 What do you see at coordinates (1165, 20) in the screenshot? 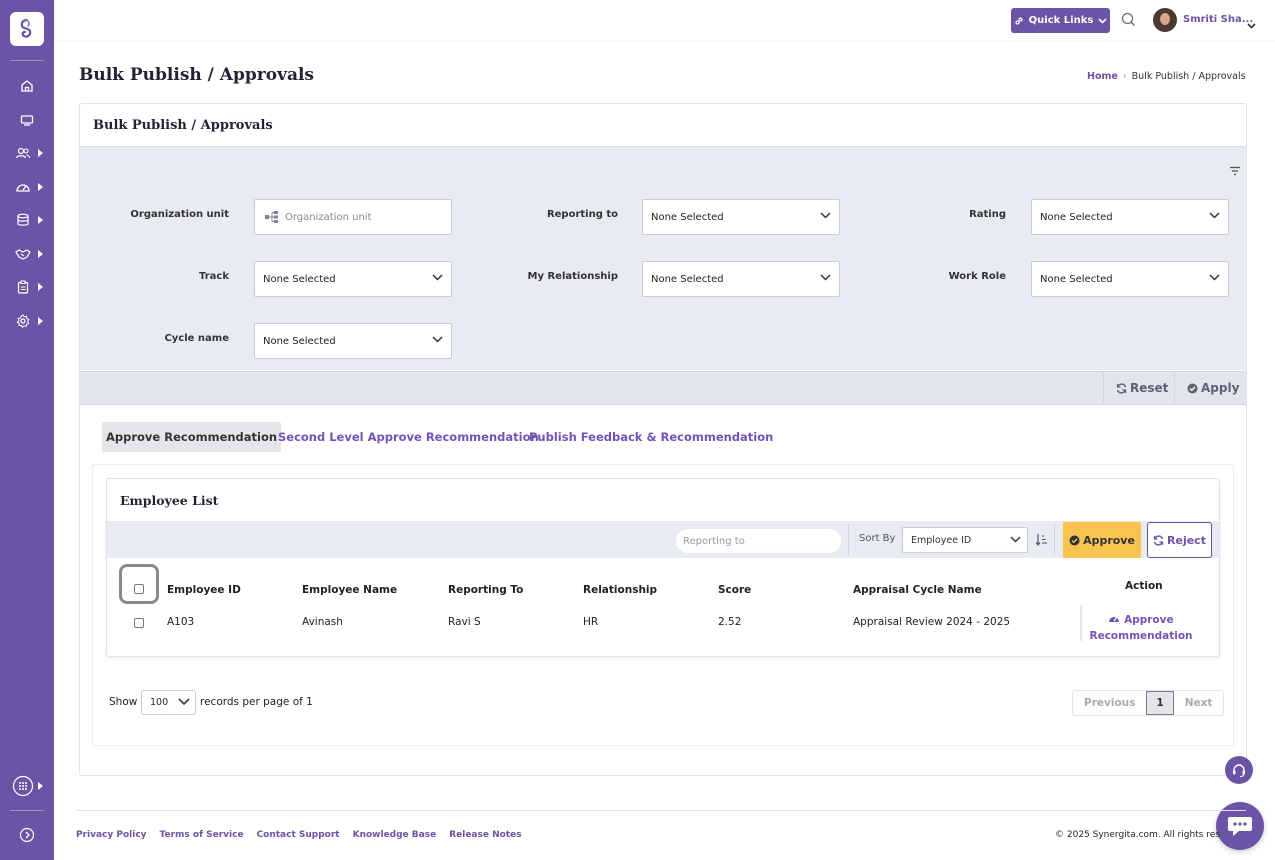
I see `user-avatar` at bounding box center [1165, 20].